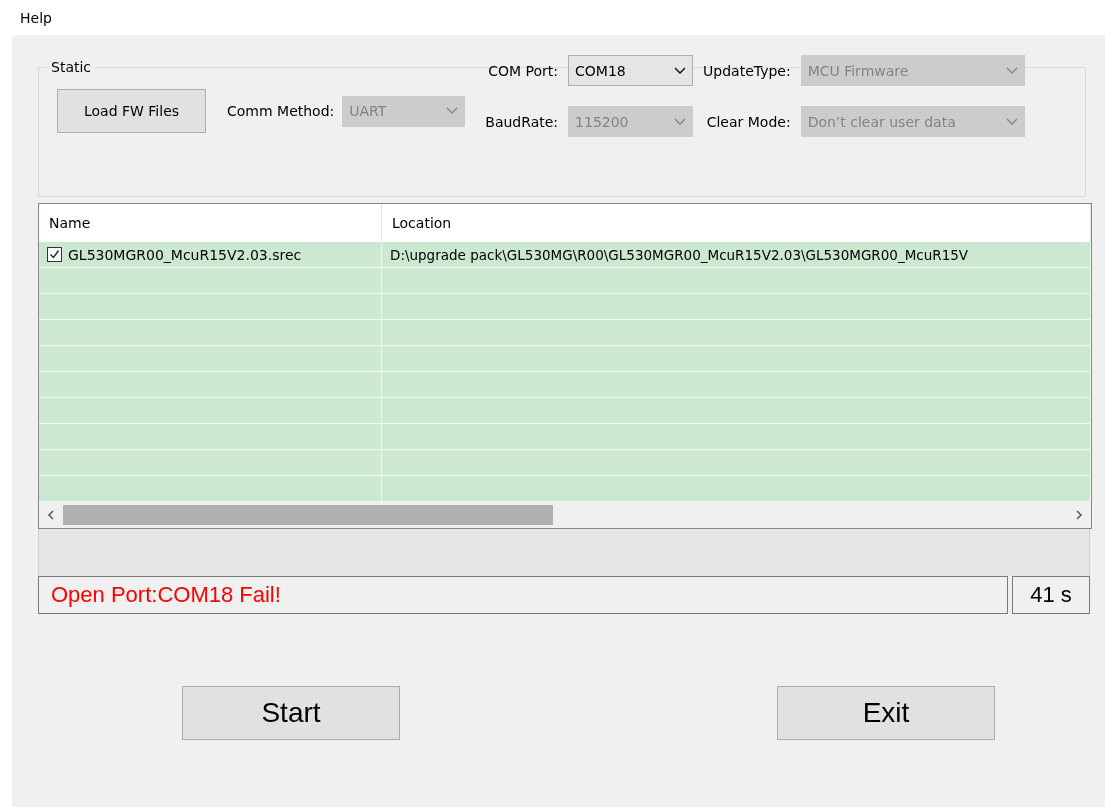 This screenshot has height=807, width=1105. Describe the element at coordinates (1051, 595) in the screenshot. I see `elapsed-time: 41 s` at that location.